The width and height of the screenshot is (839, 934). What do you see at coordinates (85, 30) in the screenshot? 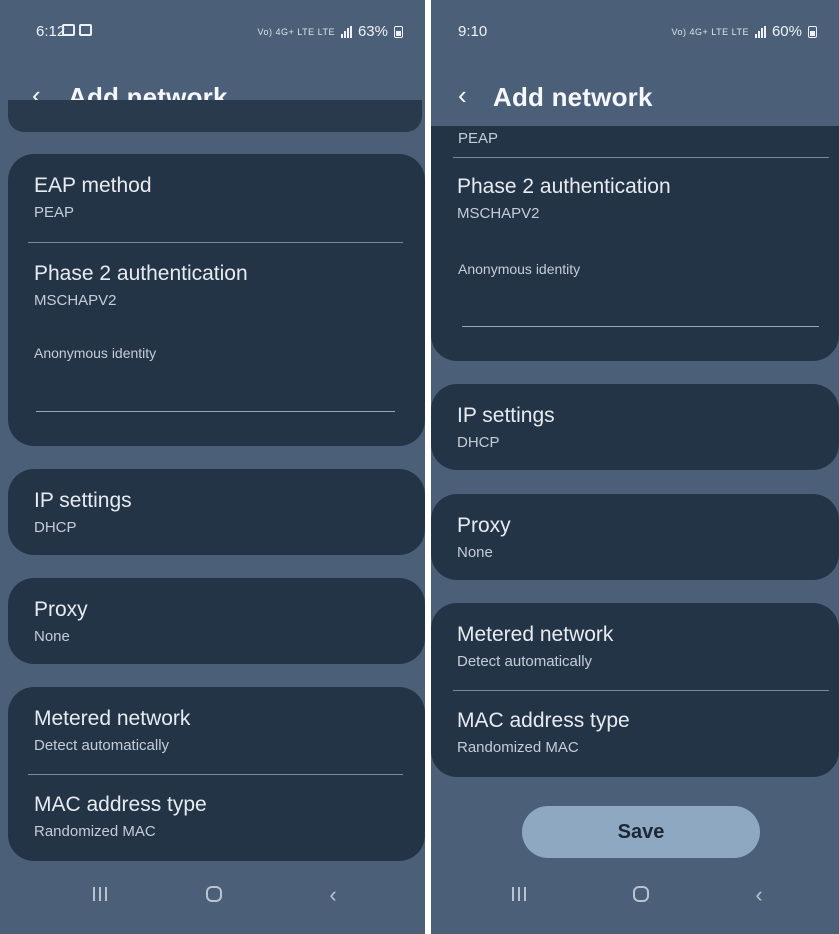
I see `message-icon` at bounding box center [85, 30].